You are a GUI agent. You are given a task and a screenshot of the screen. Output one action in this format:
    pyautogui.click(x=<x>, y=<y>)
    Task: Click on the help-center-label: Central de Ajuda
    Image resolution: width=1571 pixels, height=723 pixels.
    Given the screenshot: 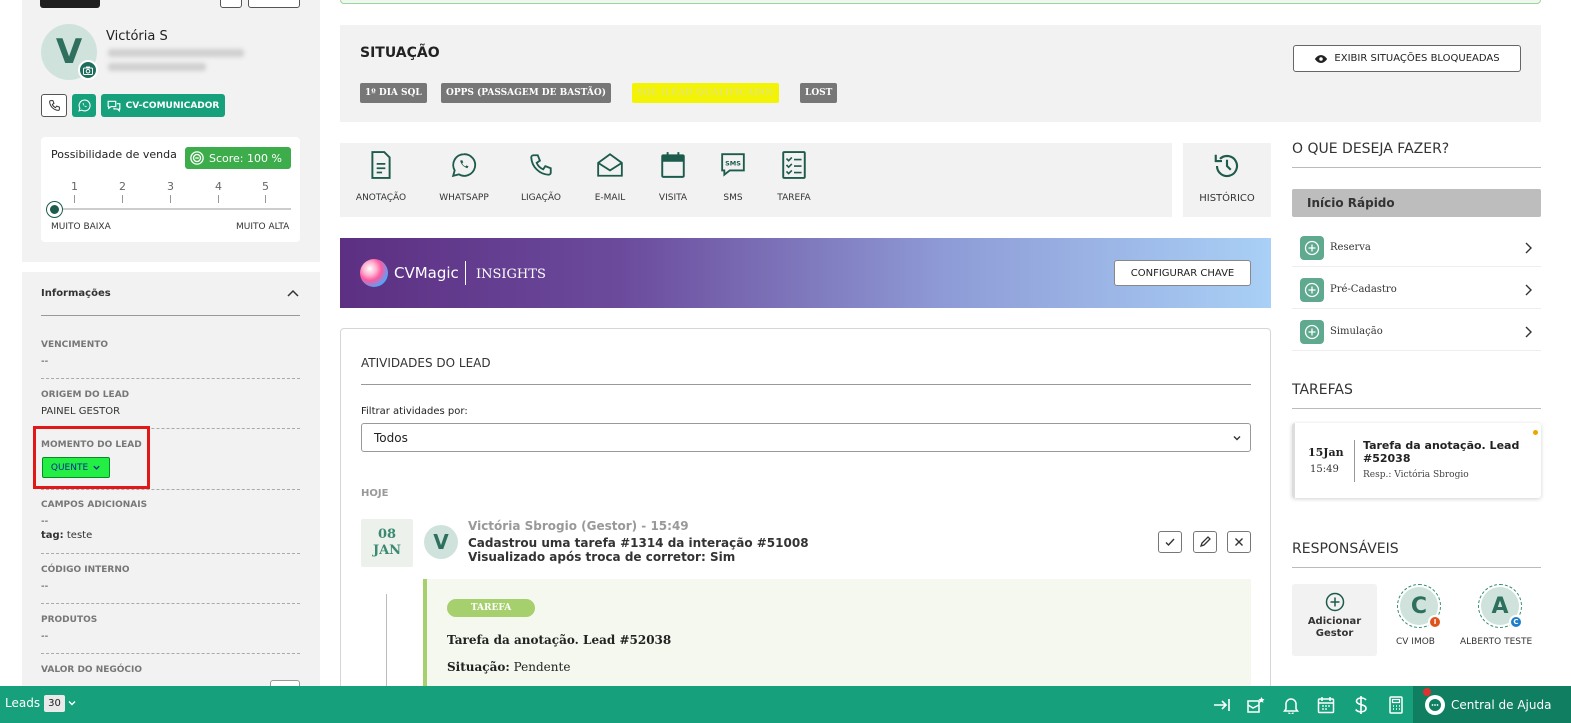 What is the action you would take?
    pyautogui.click(x=1501, y=704)
    